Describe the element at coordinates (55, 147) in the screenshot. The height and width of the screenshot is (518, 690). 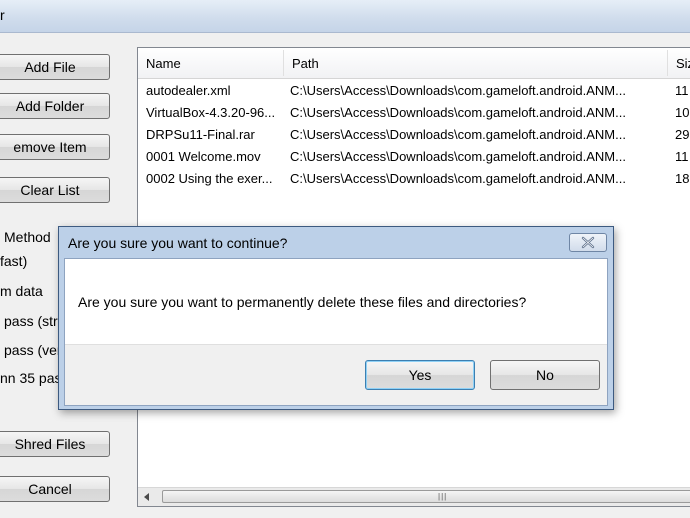
I see `remove-item-button: emove Item` at that location.